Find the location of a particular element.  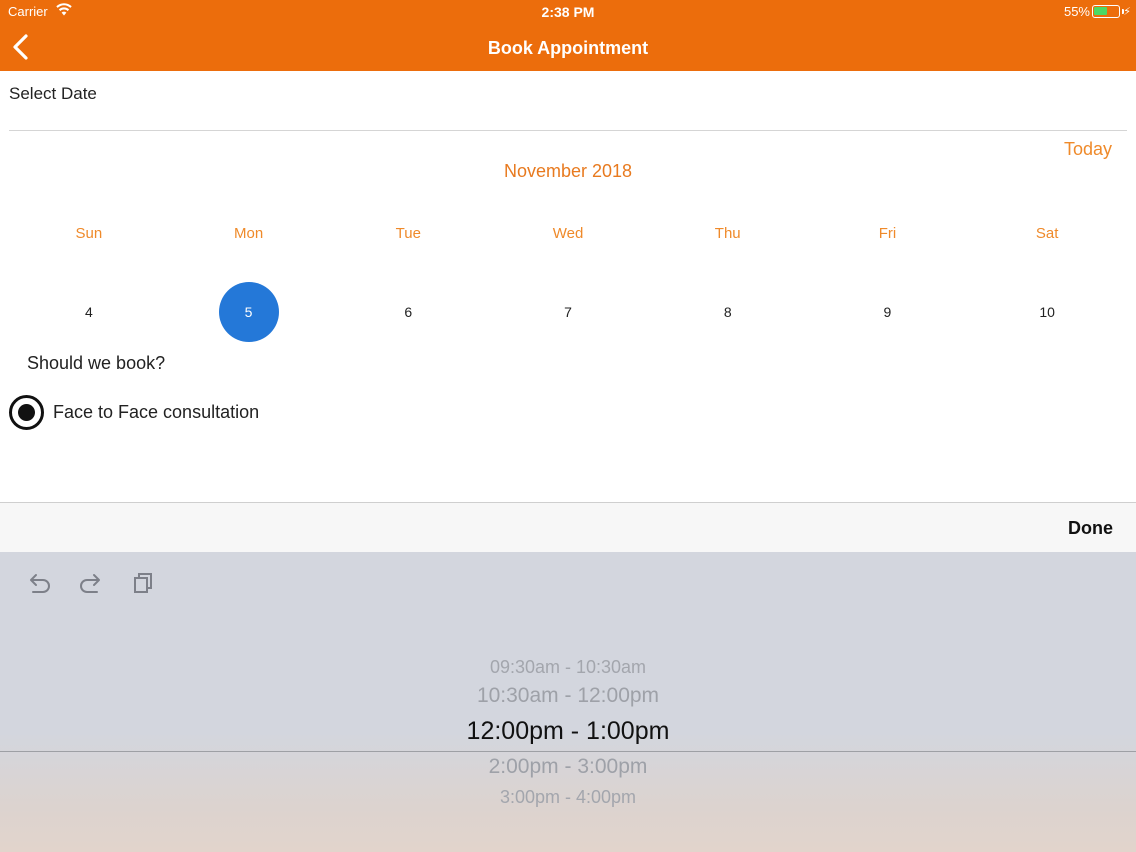

day-button: 7 is located at coordinates (568, 312).